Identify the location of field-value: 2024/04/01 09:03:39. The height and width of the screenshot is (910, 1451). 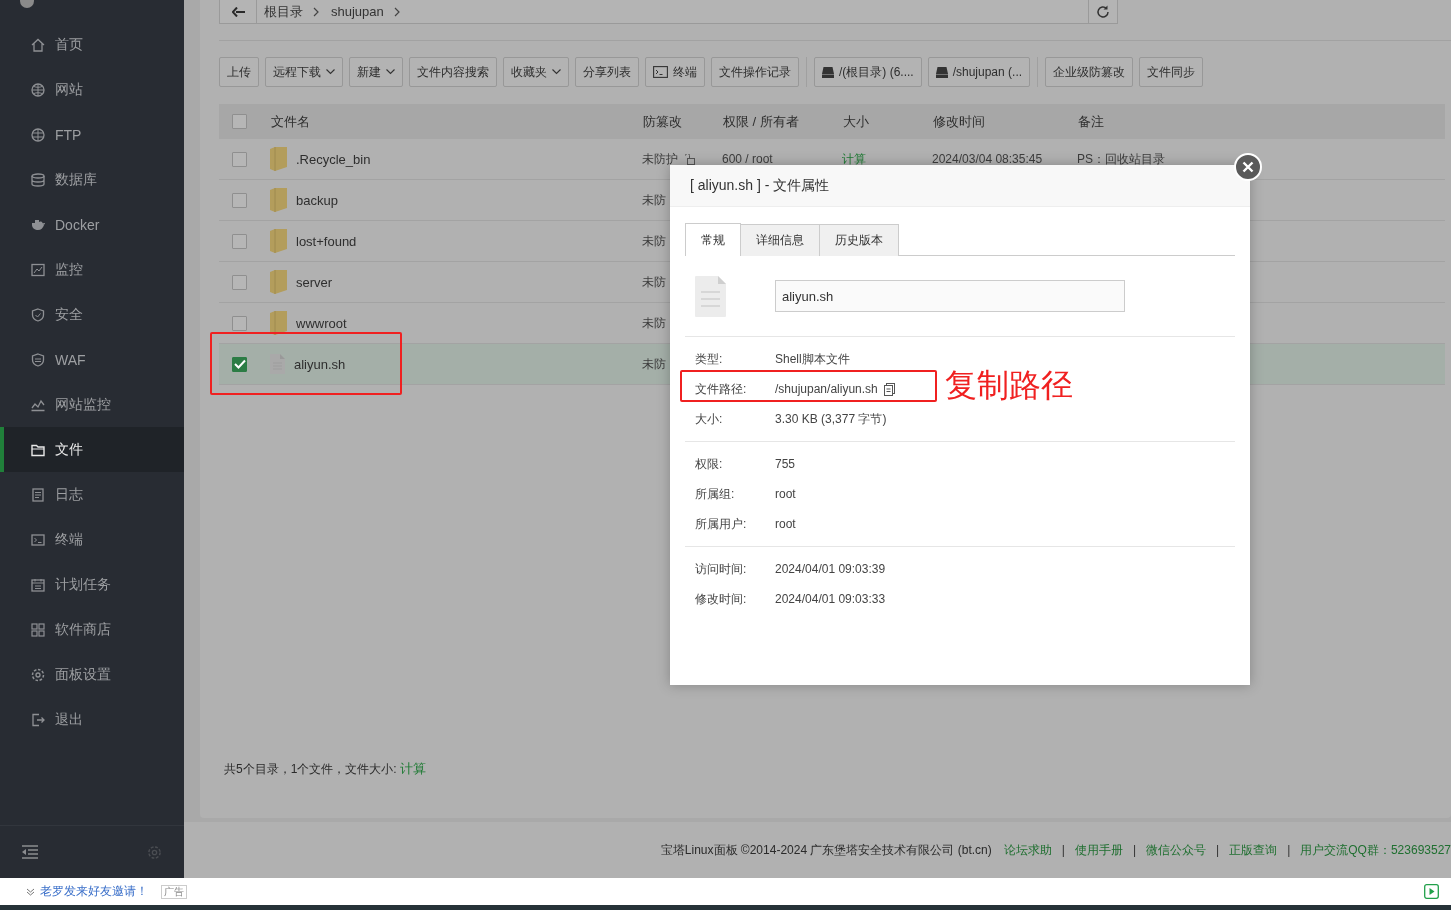
(830, 569).